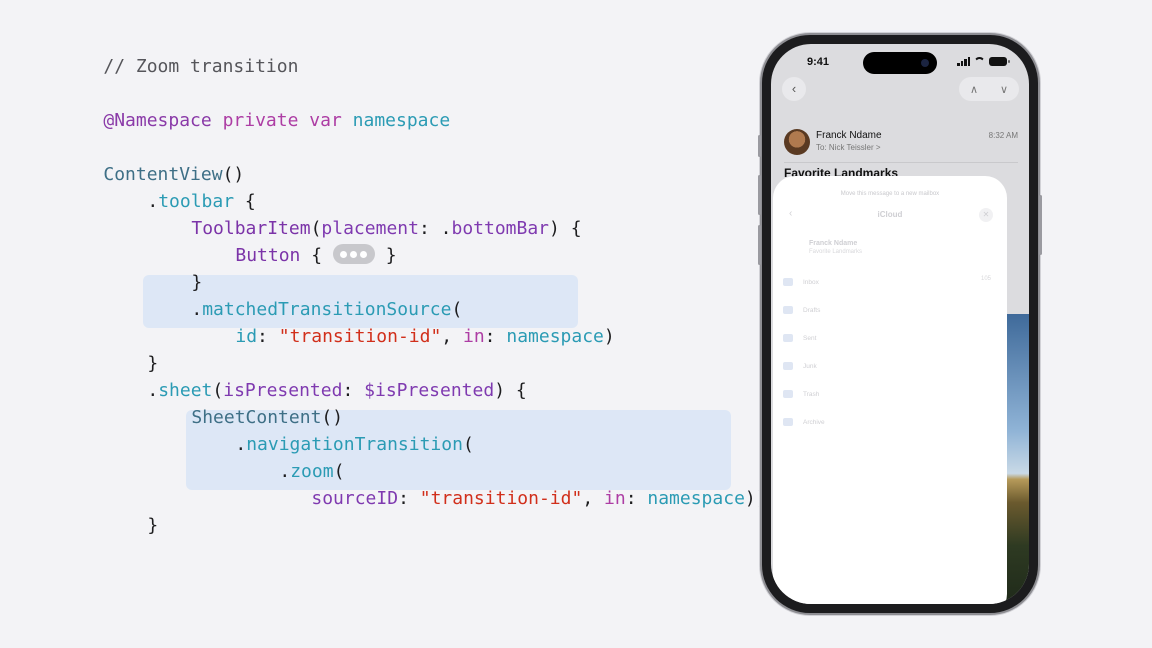  What do you see at coordinates (759, 245) in the screenshot?
I see `volume-down-button` at bounding box center [759, 245].